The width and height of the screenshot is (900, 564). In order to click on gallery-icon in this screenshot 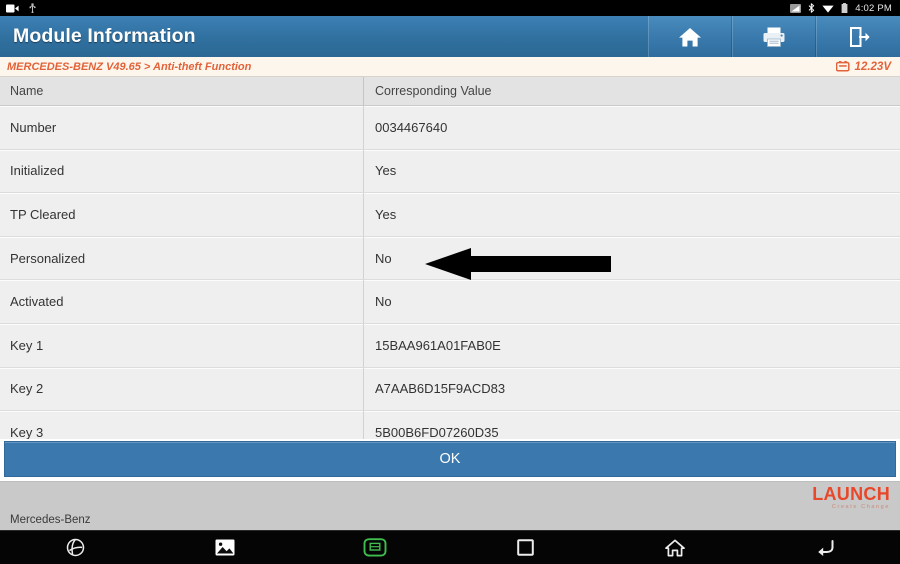, I will do `click(225, 547)`.